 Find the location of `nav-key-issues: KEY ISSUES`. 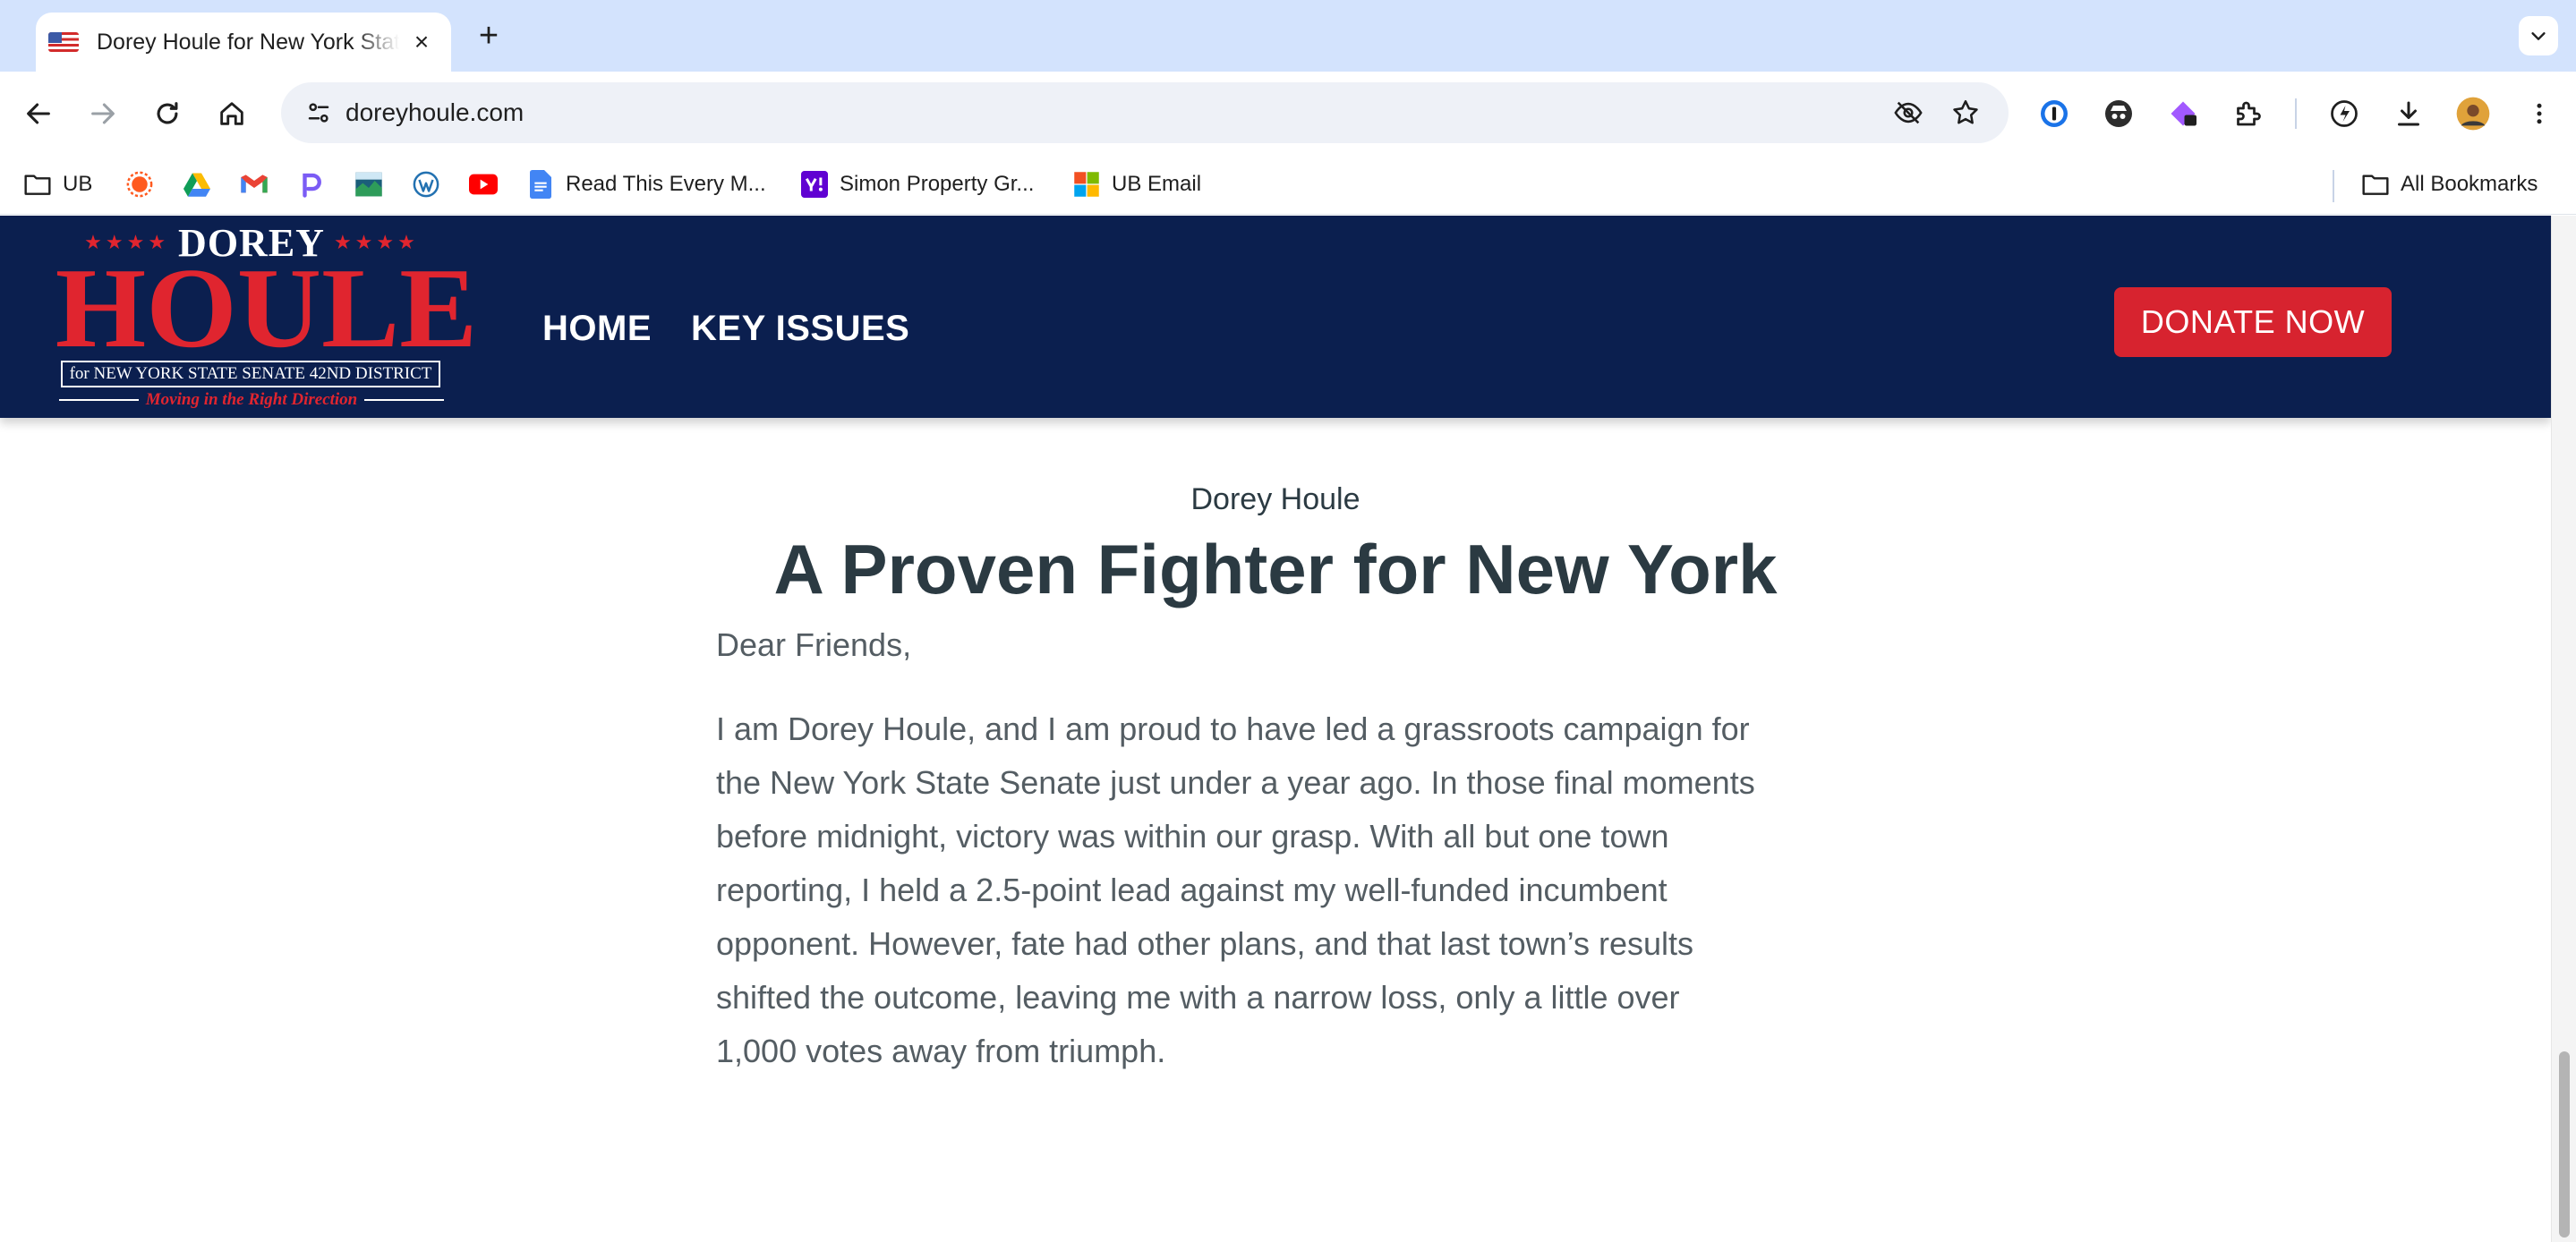

nav-key-issues: KEY ISSUES is located at coordinates (800, 329).